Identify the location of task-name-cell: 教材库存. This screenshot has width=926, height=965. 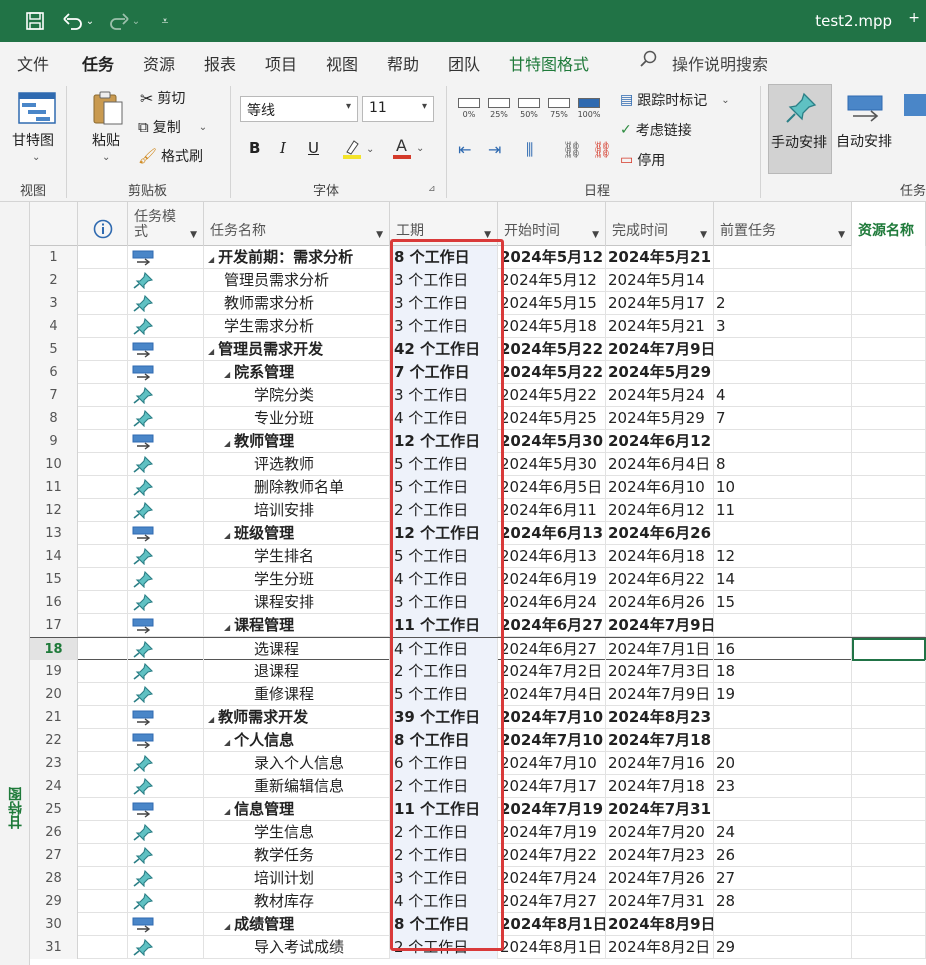
(297, 901).